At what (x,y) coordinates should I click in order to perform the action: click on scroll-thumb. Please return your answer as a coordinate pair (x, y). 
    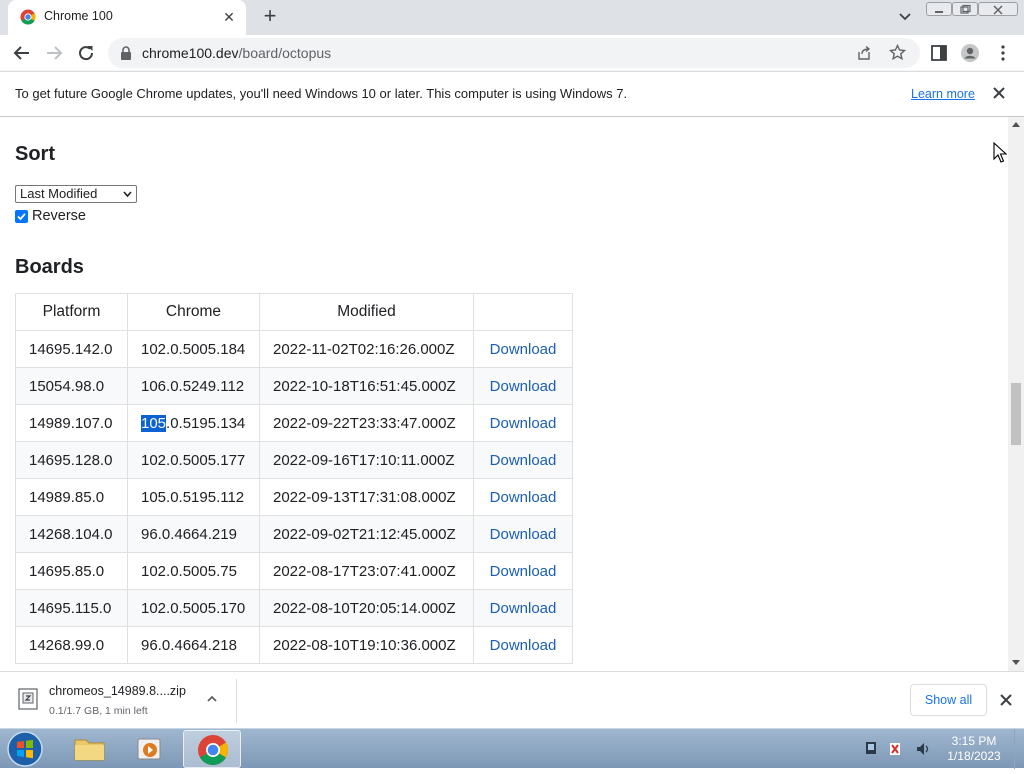
    Looking at the image, I should click on (1016, 414).